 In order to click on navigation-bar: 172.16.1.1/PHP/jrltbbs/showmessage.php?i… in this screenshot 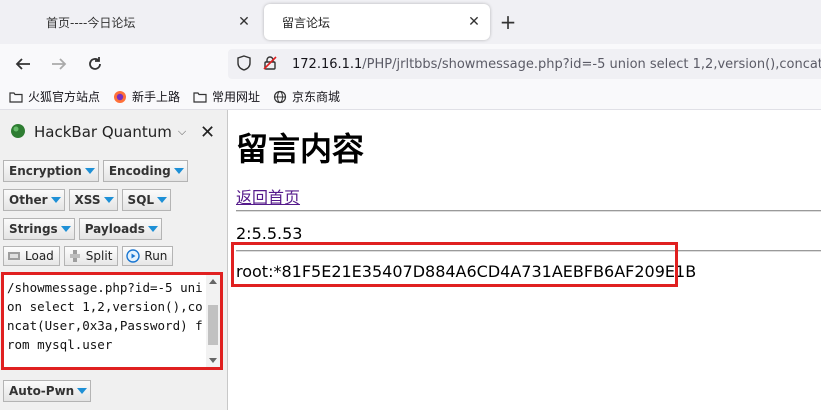, I will do `click(410, 64)`.